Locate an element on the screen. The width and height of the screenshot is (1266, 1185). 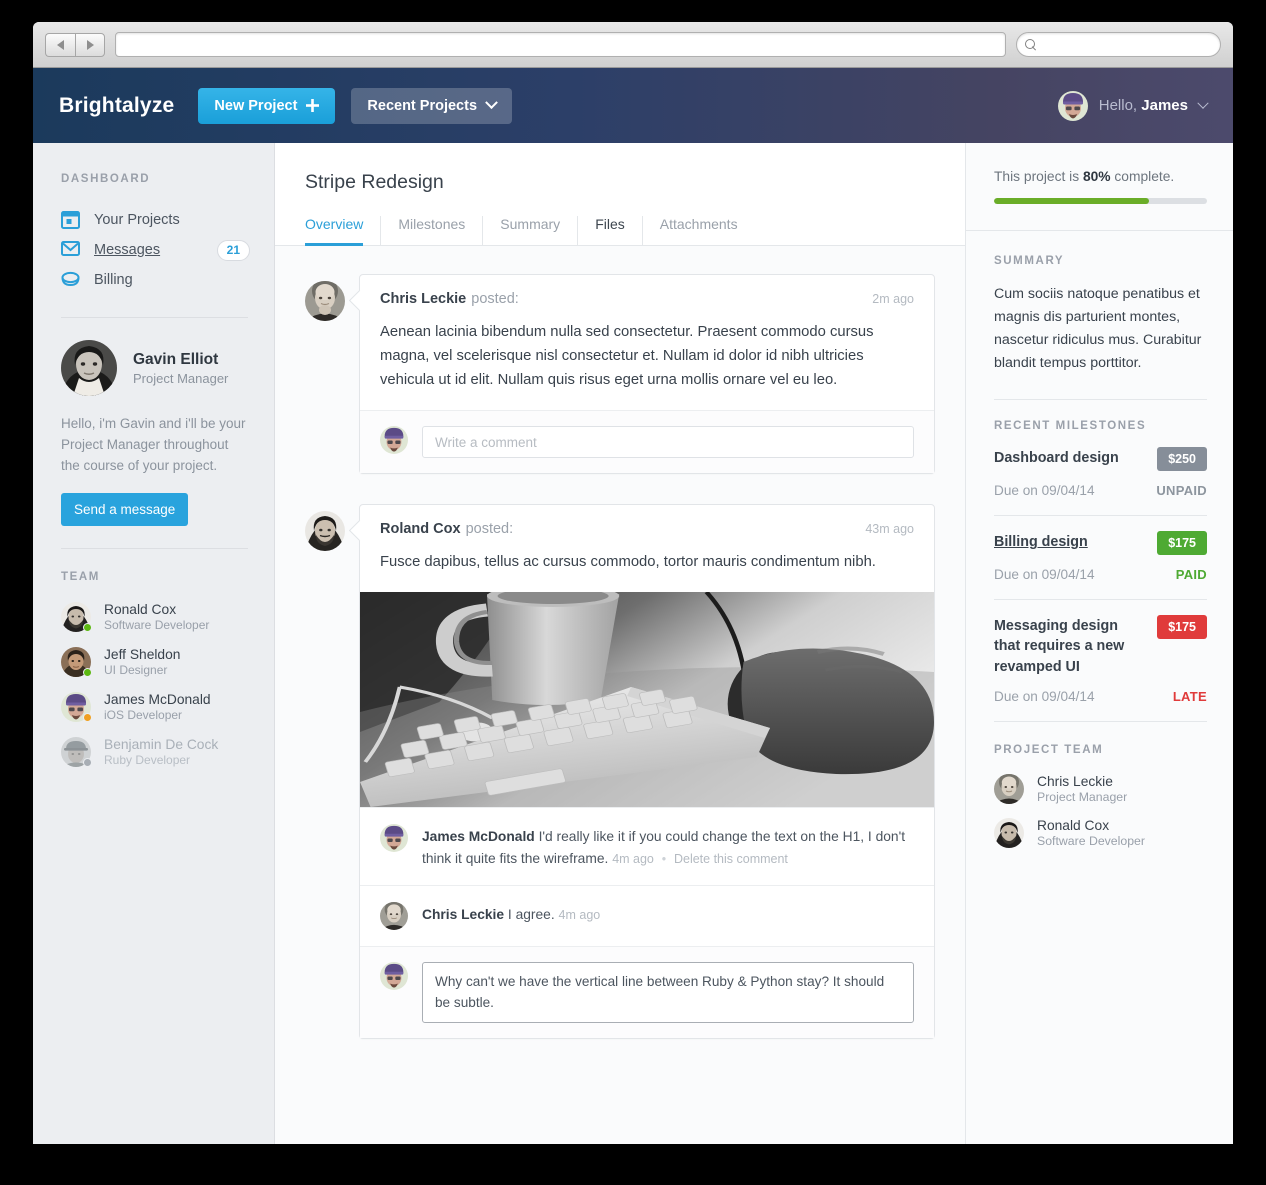
app-logo: Brightalyze is located at coordinates (117, 105).